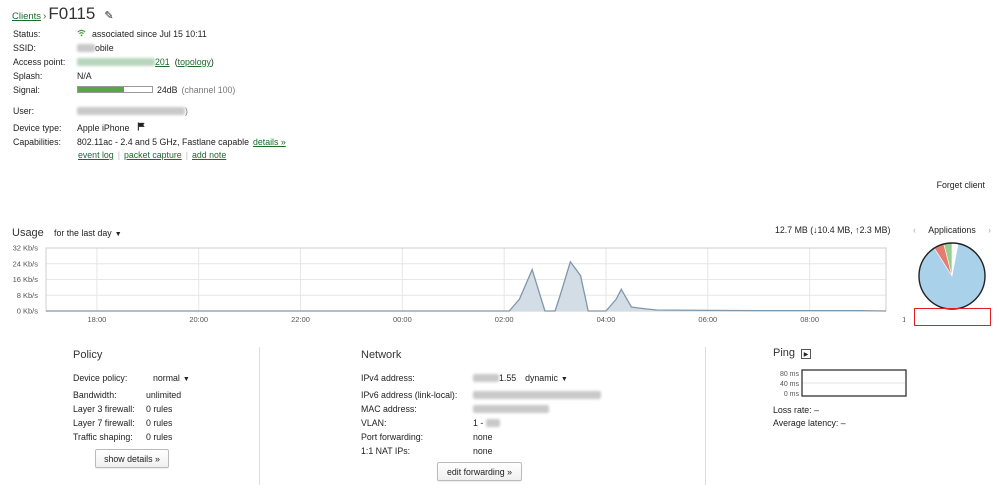 The width and height of the screenshot is (999, 497). I want to click on add-note-link: add note, so click(209, 155).